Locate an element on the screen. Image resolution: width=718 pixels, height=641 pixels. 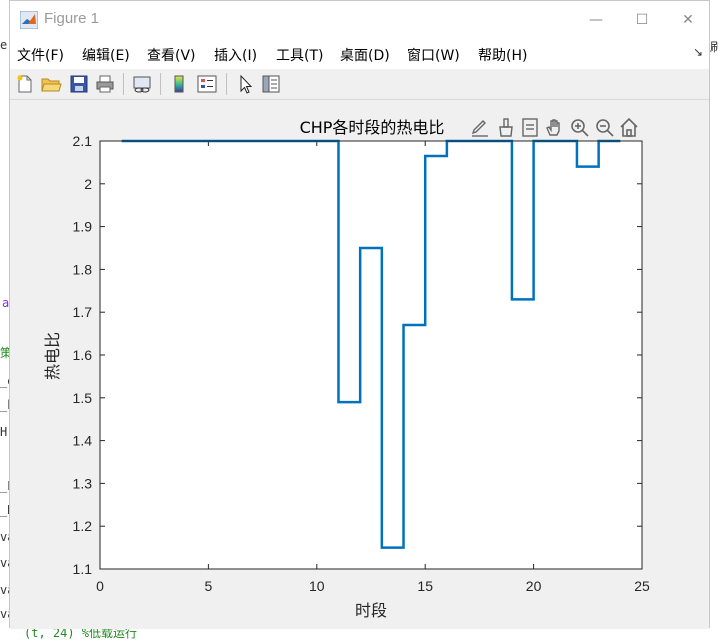
x-tick-label: 10 is located at coordinates (317, 586).